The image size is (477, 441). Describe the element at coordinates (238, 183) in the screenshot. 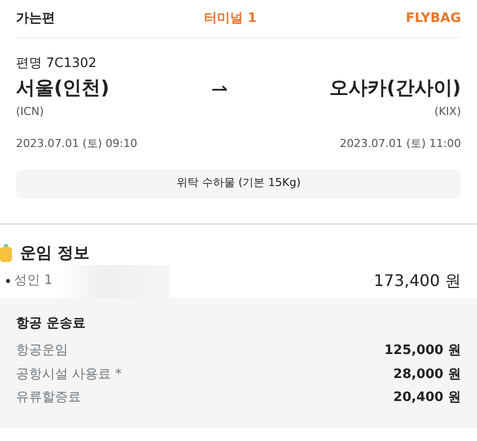

I see `baggage-info: 위탁 수하물 (기본 15Kg)` at that location.